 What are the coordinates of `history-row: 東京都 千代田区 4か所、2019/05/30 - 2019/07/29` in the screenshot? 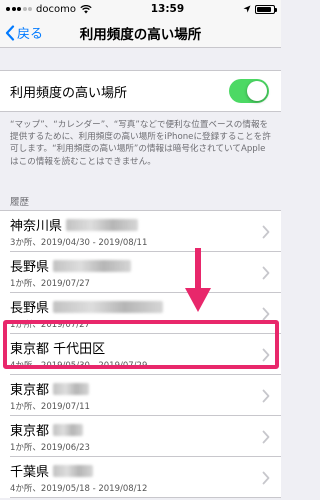 It's located at (140, 354).